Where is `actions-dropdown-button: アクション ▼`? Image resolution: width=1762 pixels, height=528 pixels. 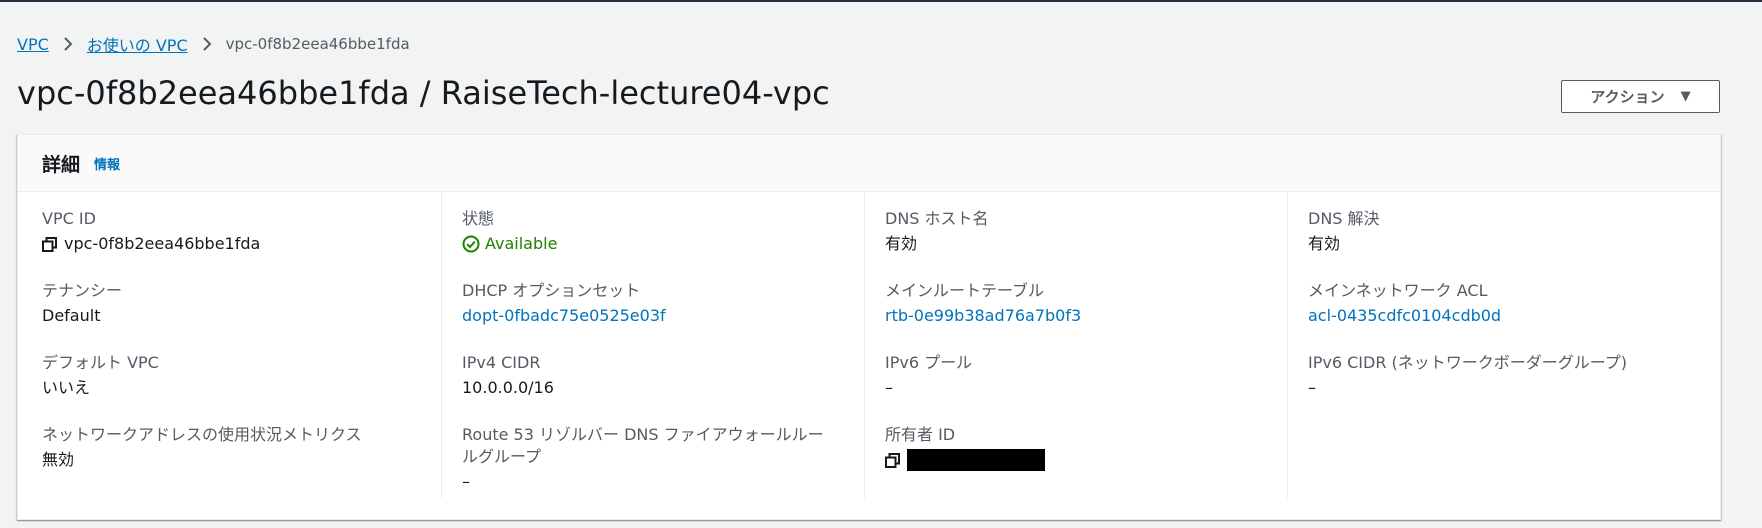
actions-dropdown-button: アクション ▼ is located at coordinates (1640, 96).